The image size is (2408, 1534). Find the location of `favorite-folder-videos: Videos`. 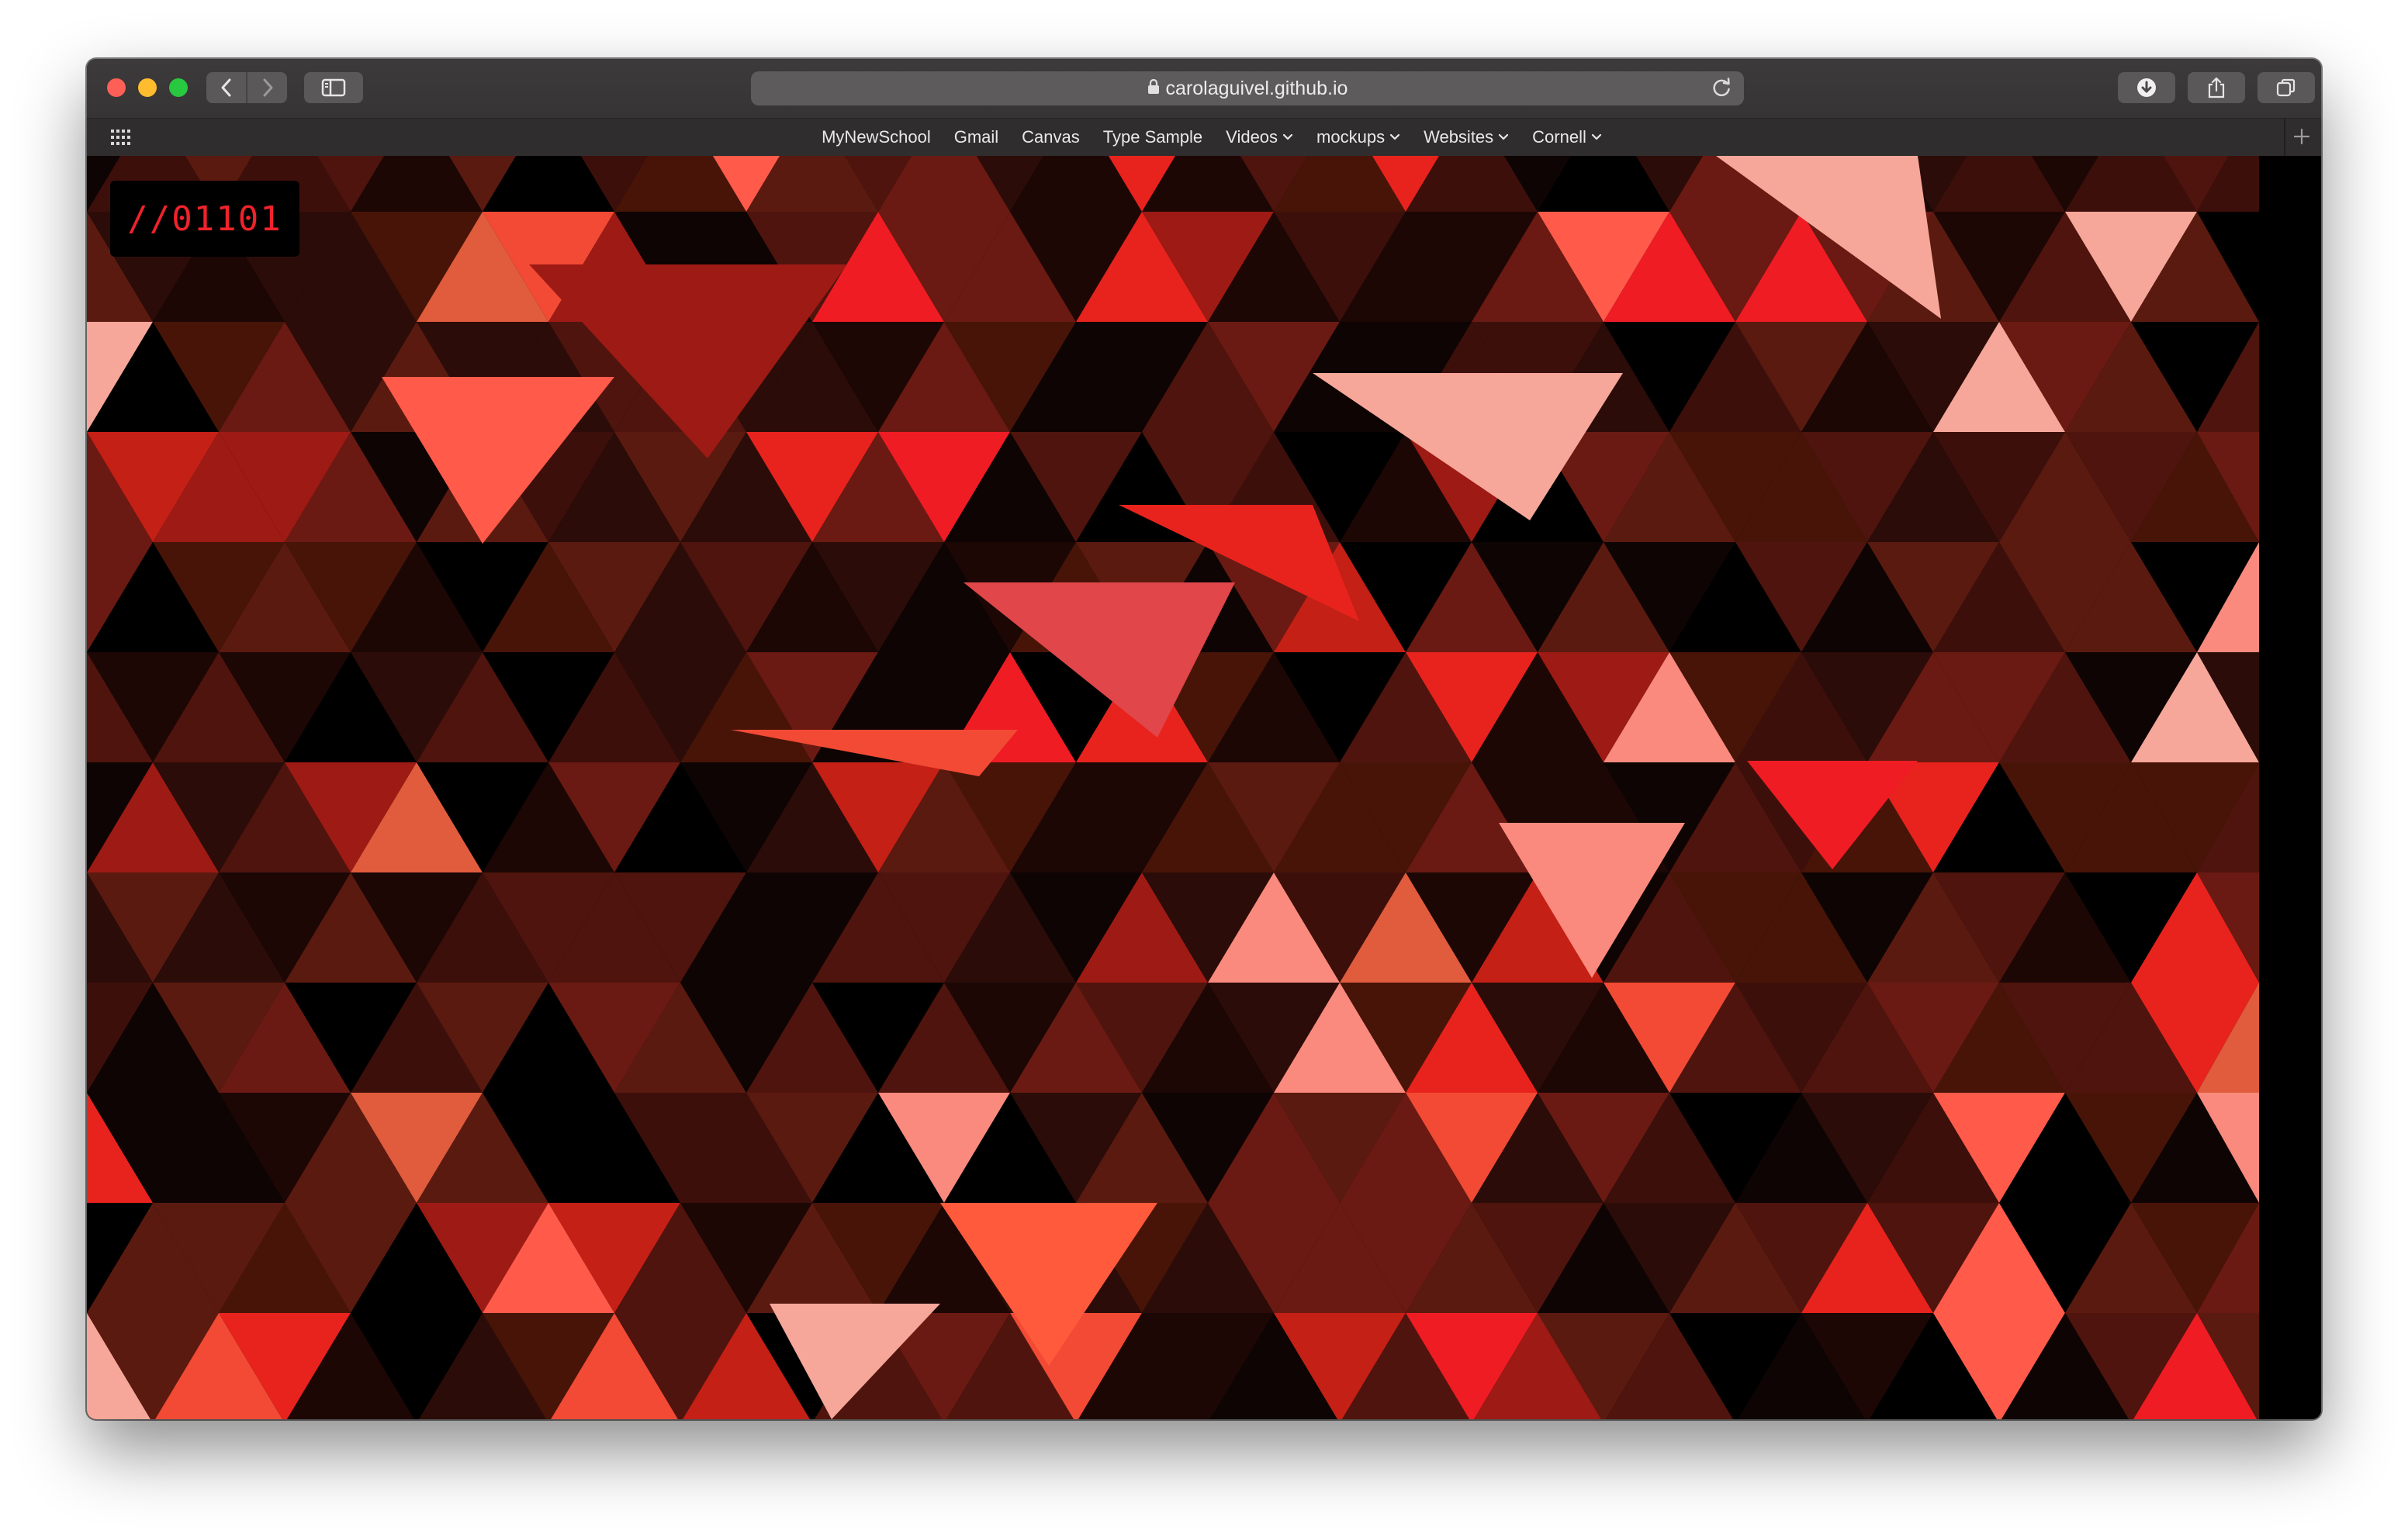

favorite-folder-videos: Videos is located at coordinates (1259, 137).